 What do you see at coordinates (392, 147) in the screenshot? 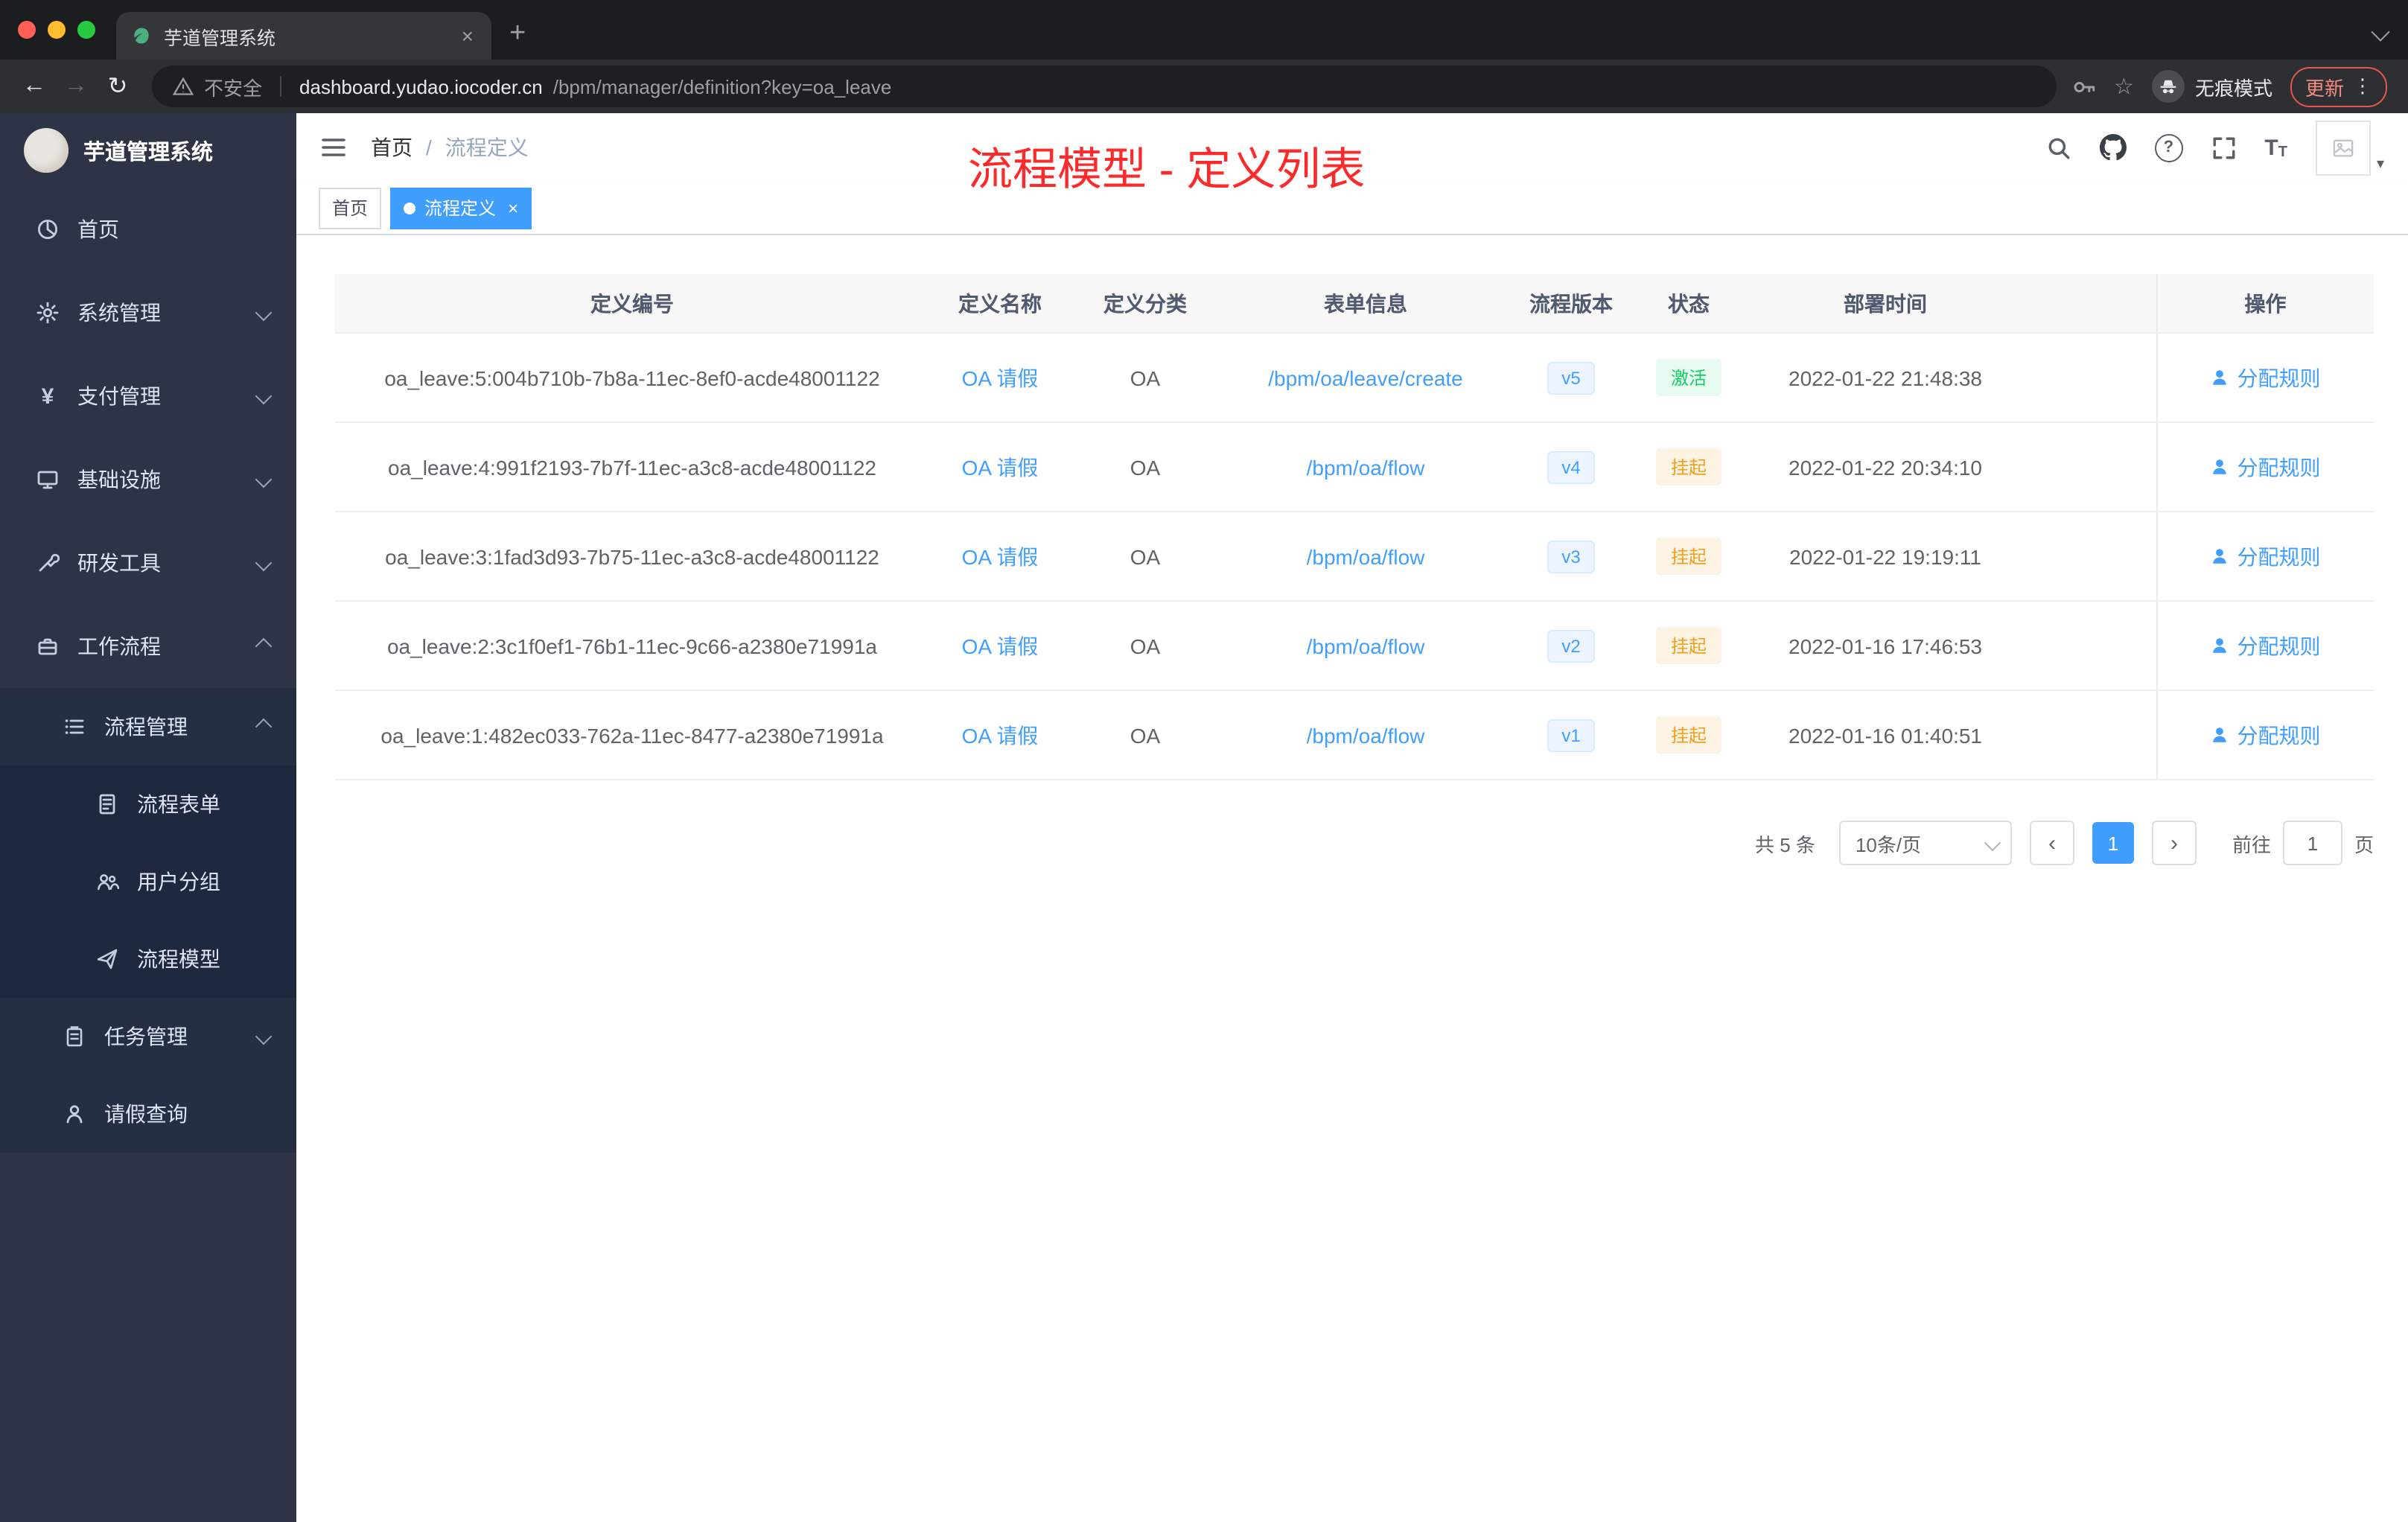
I see `breadcrumb-home: 首页` at bounding box center [392, 147].